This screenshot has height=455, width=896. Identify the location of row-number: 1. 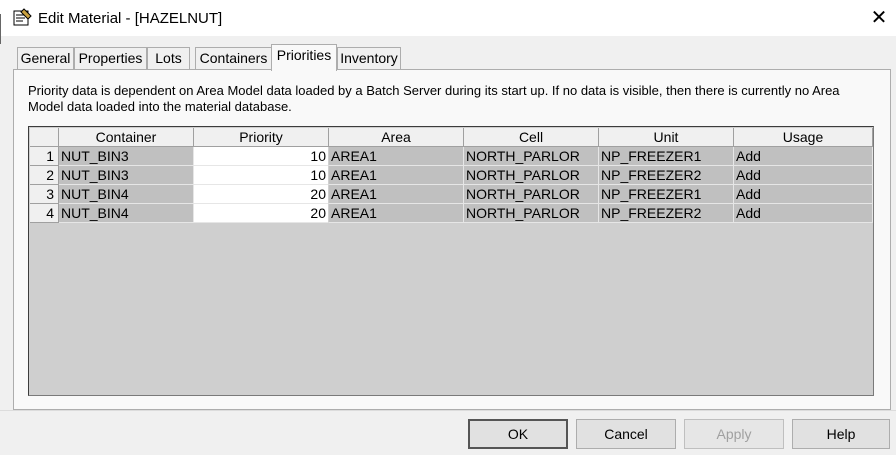
(44, 156).